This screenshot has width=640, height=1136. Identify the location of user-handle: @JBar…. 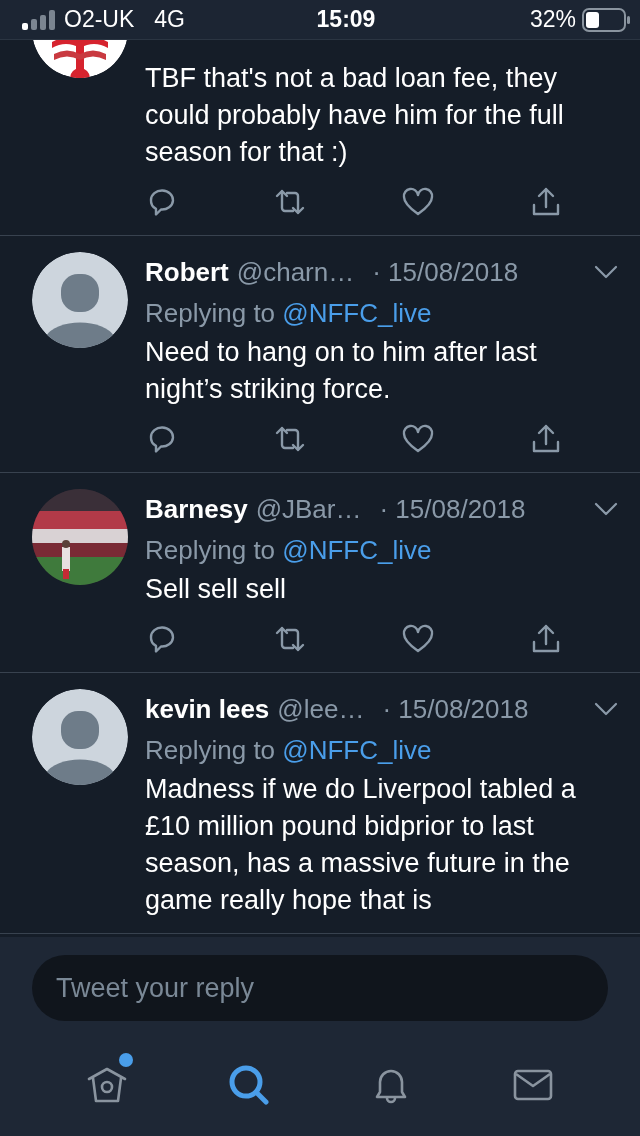
(308, 509).